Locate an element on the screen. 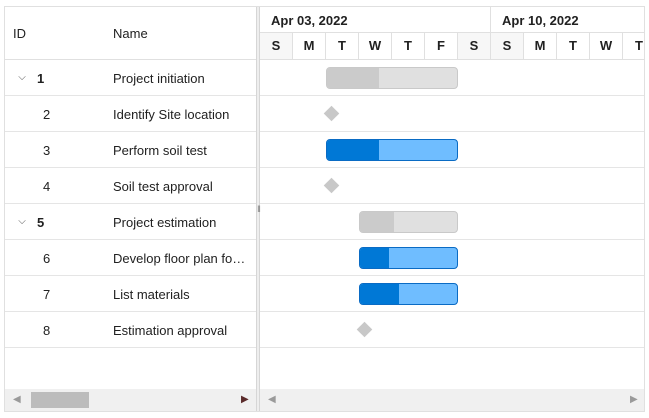 The image size is (649, 418). cell-id: 6 is located at coordinates (47, 258).